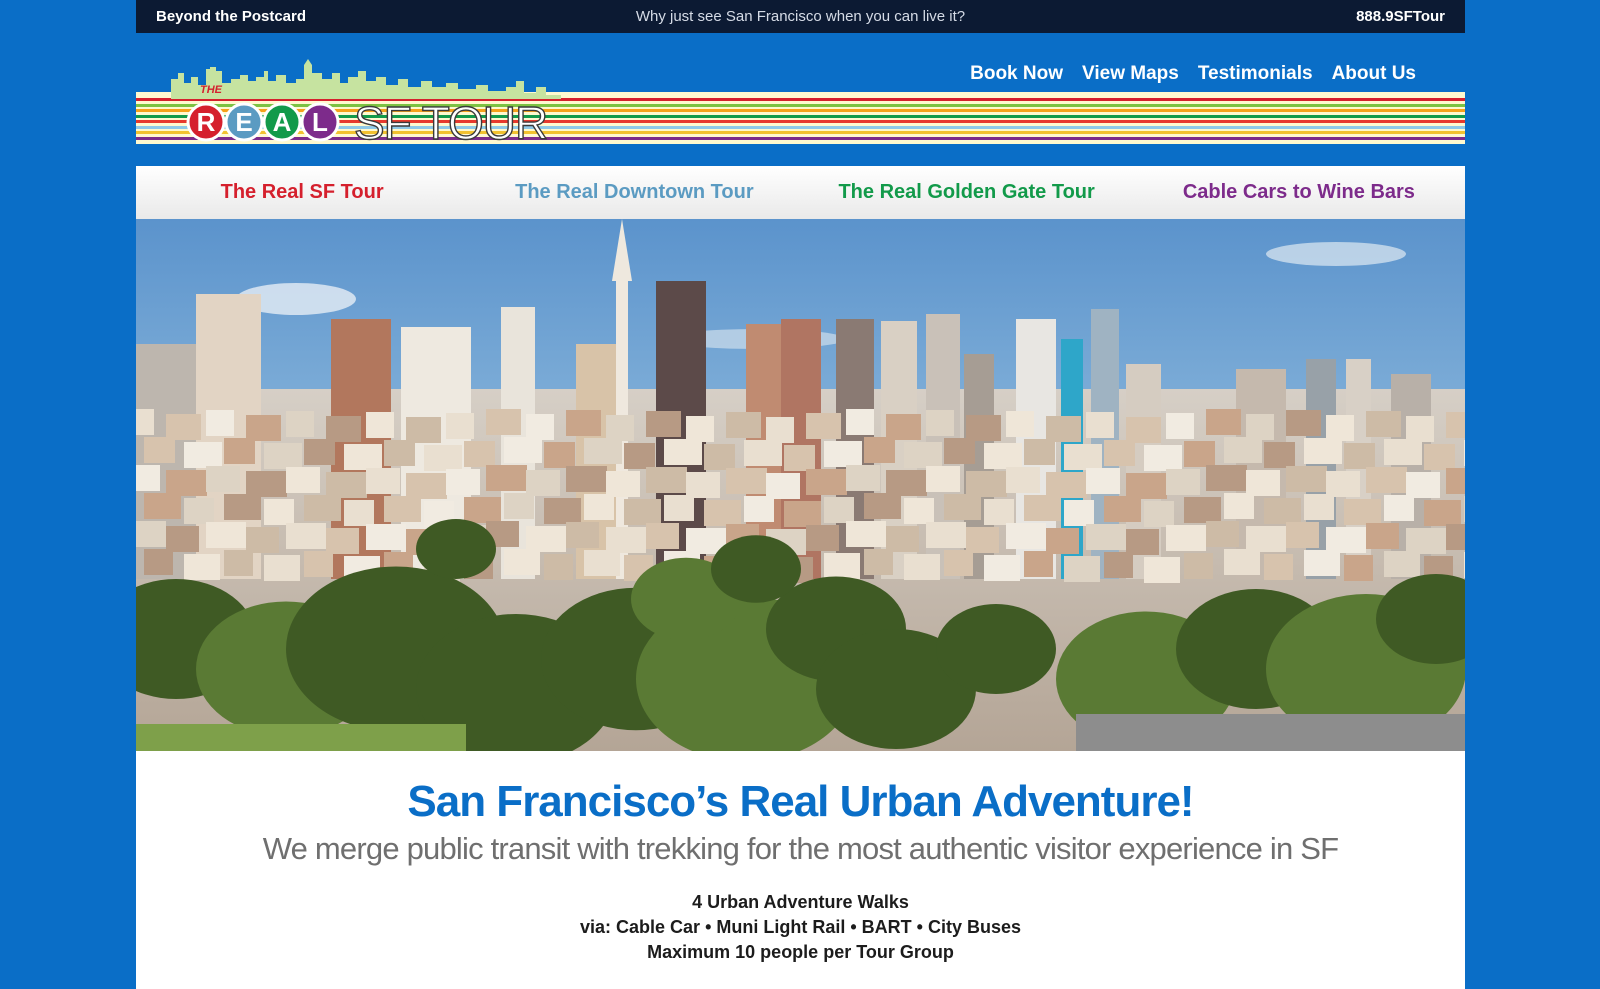  Describe the element at coordinates (1374, 74) in the screenshot. I see `nav-about-us: About Us` at that location.